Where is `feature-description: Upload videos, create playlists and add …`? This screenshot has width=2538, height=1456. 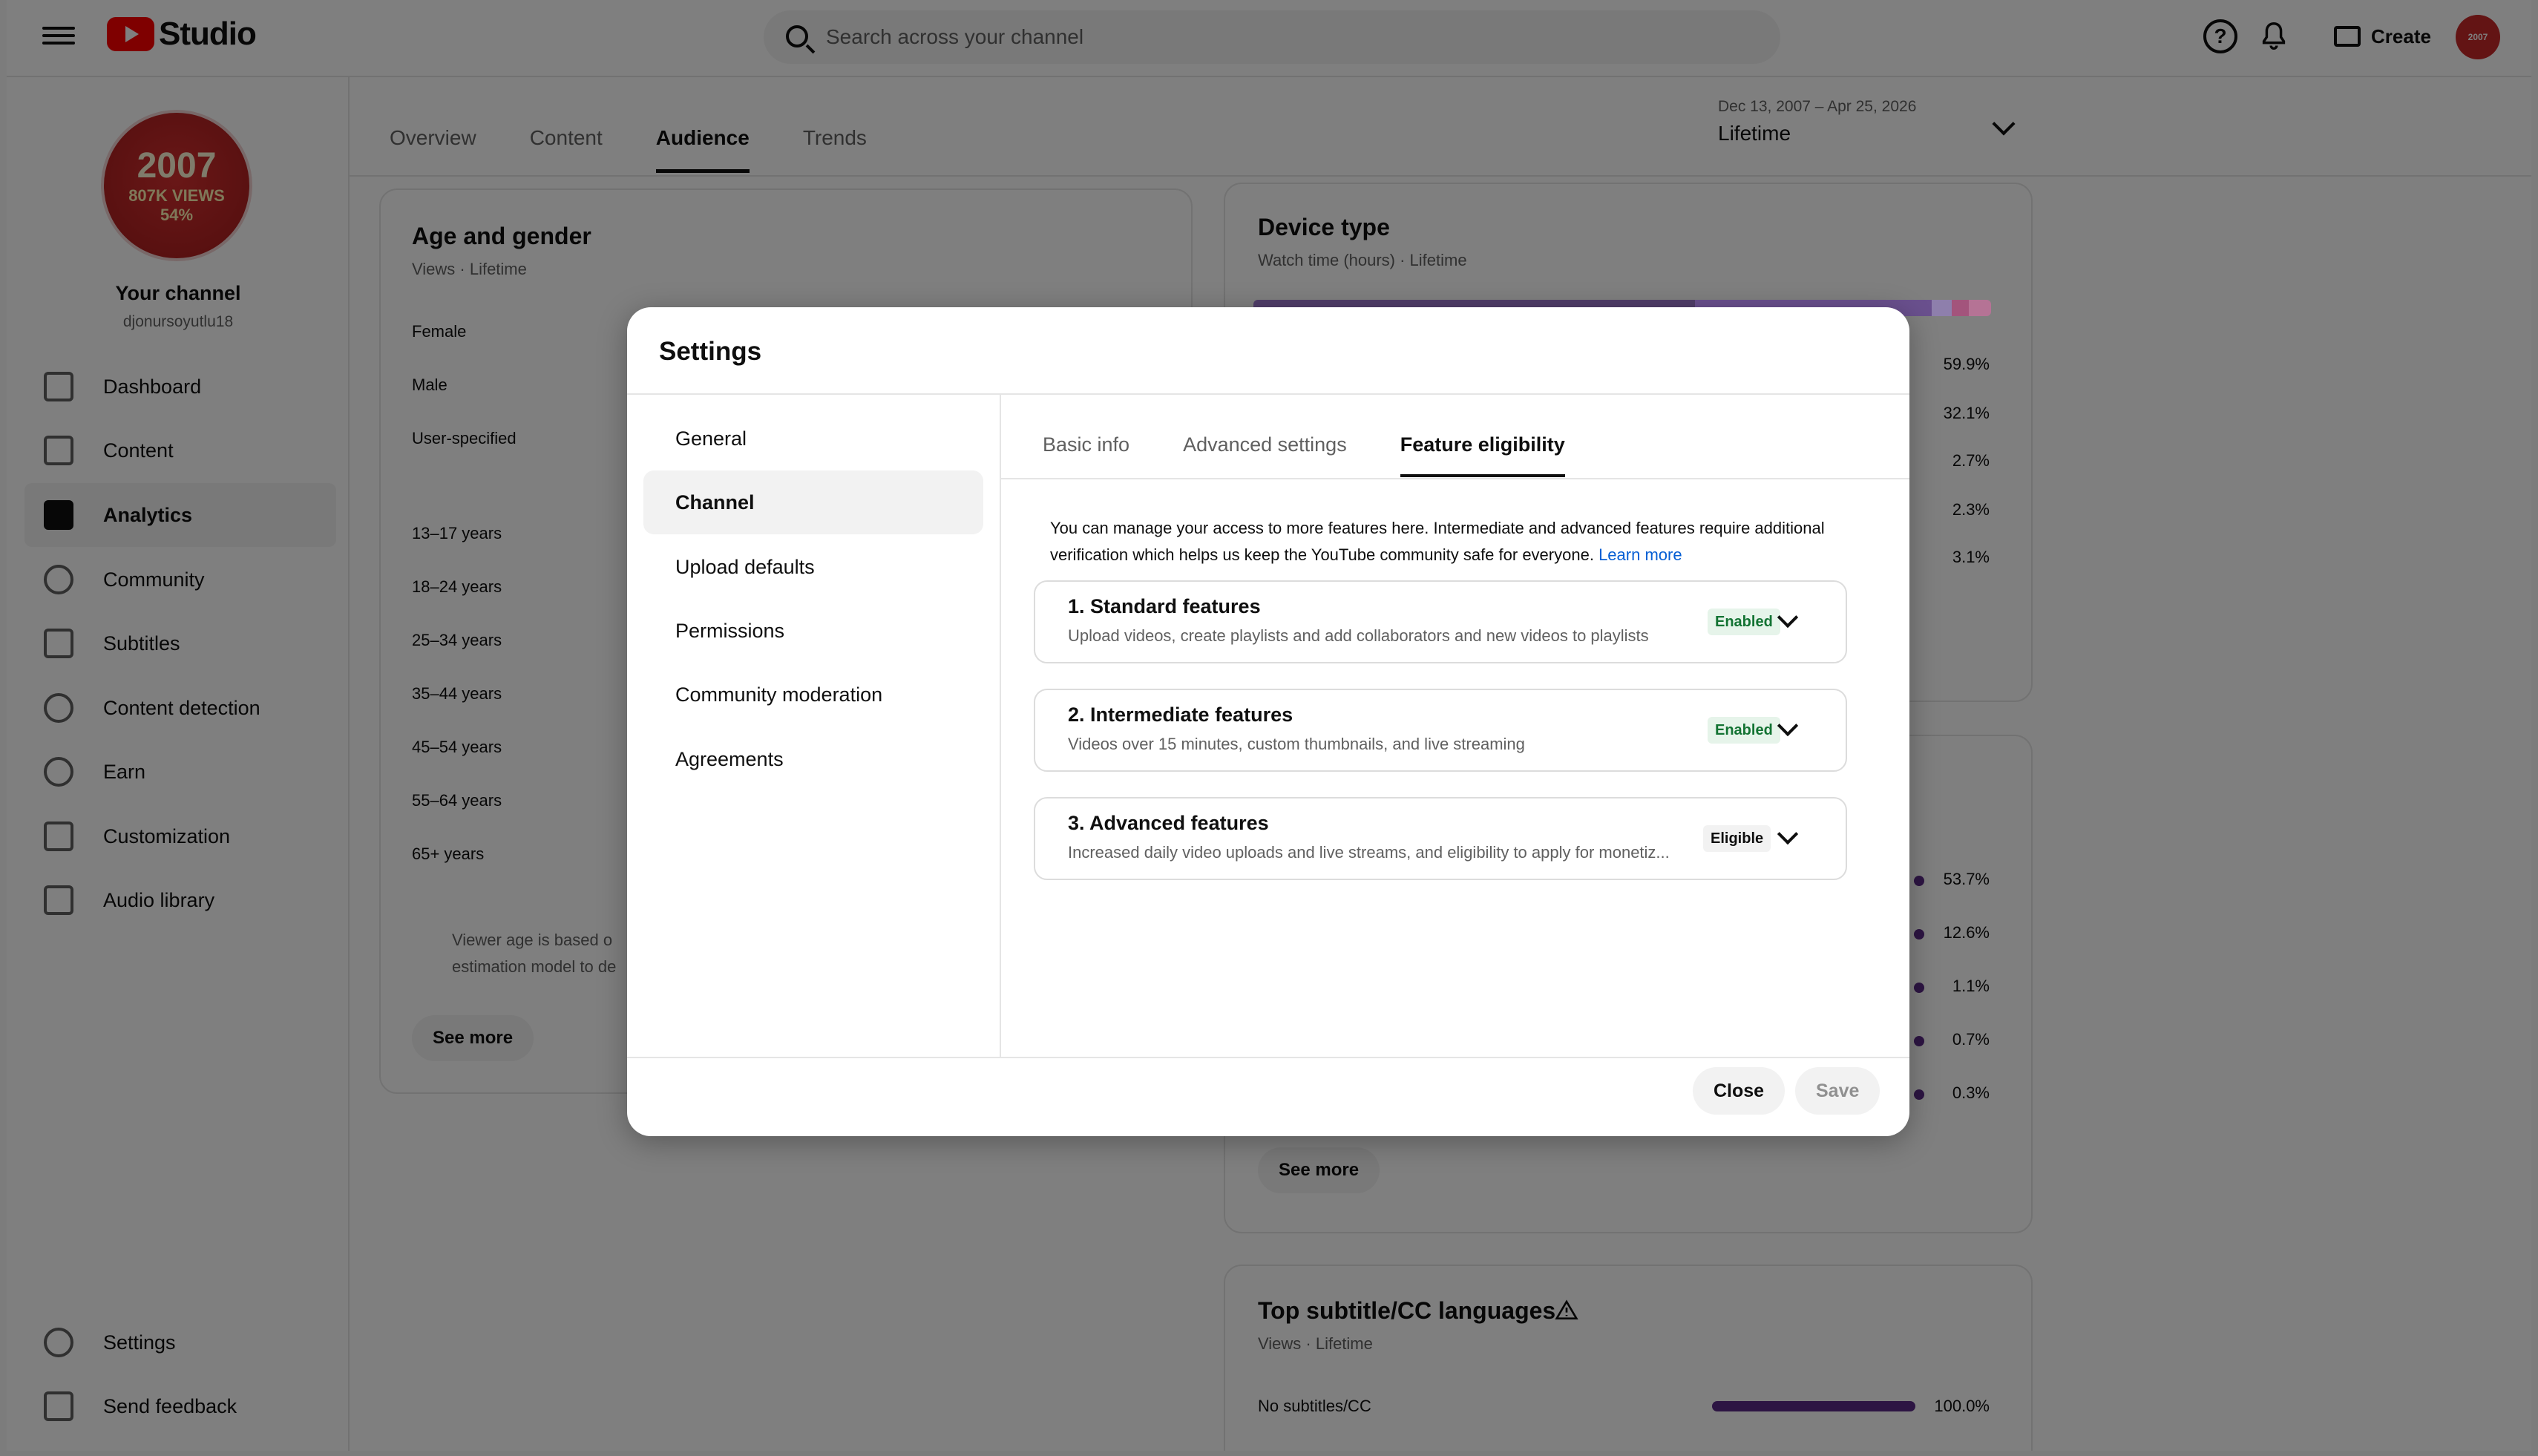 feature-description: Upload videos, create playlists and add … is located at coordinates (1358, 636).